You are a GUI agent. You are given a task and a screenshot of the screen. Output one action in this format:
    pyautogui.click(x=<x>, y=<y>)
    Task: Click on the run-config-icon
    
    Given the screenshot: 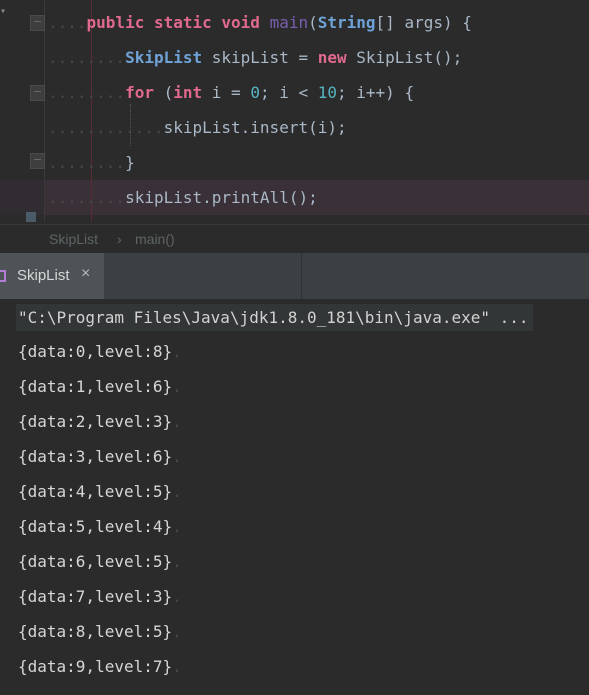 What is the action you would take?
    pyautogui.click(x=3, y=276)
    